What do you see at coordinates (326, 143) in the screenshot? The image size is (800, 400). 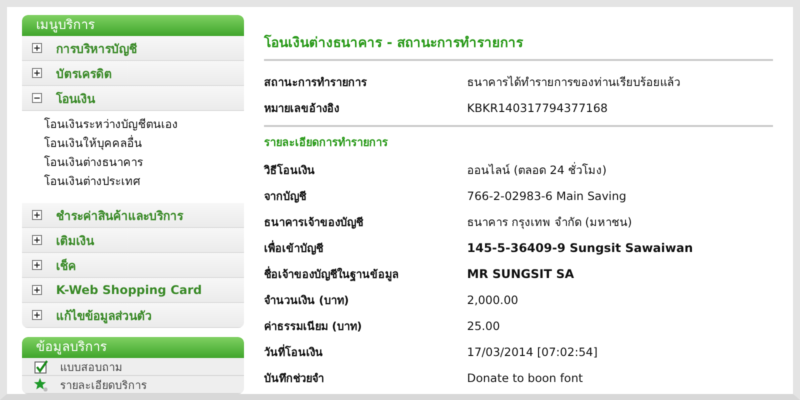 I see `section-title: รายละเอียดการทำรายการ` at bounding box center [326, 143].